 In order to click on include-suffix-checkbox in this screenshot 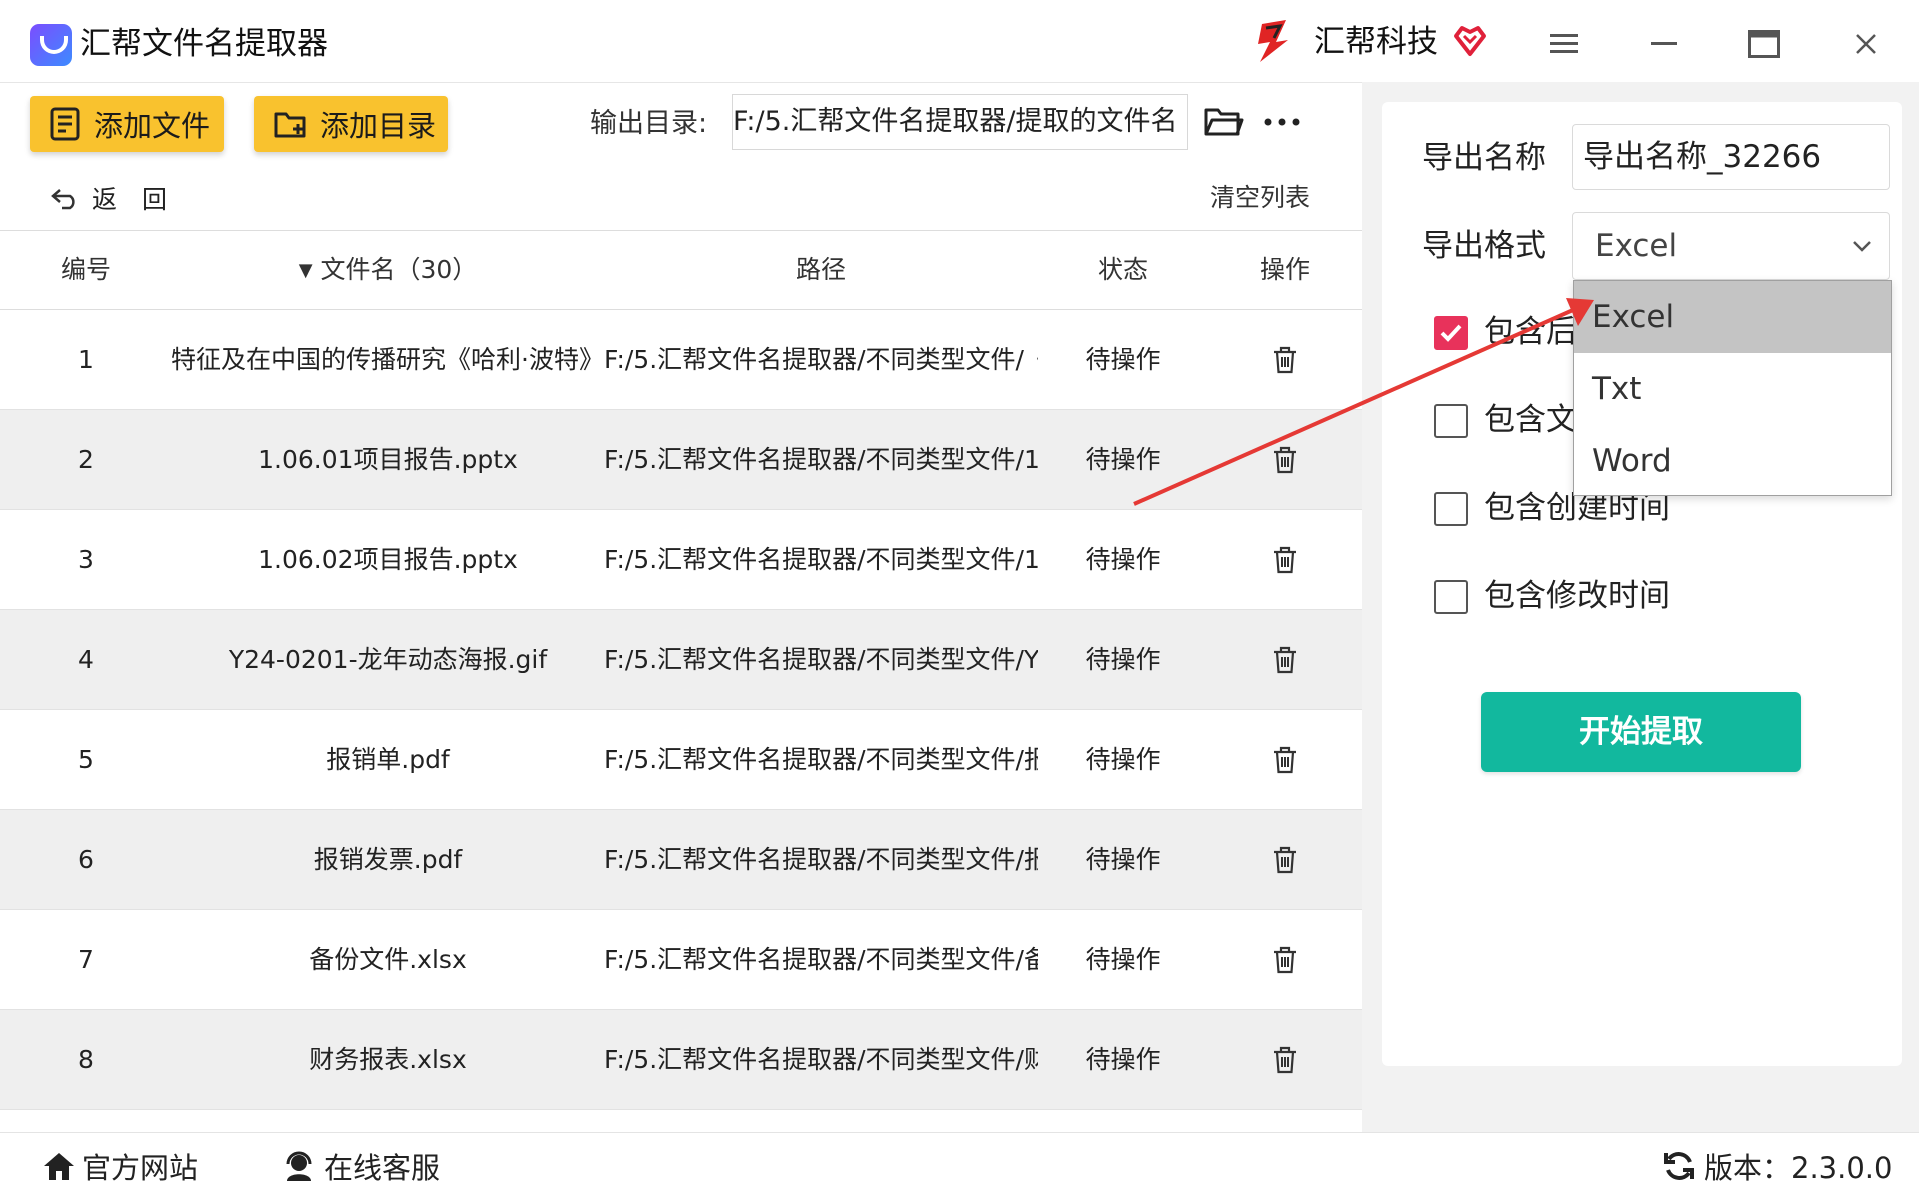, I will do `click(1451, 333)`.